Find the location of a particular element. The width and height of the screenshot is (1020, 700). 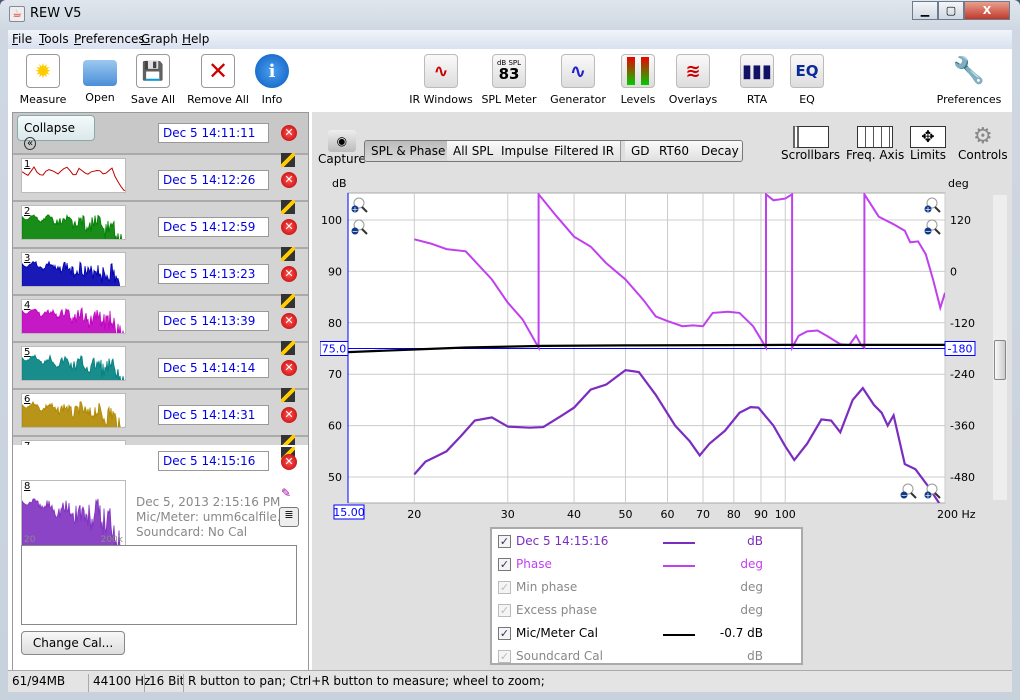

collapse-label: Collapse is located at coordinates (49, 128).